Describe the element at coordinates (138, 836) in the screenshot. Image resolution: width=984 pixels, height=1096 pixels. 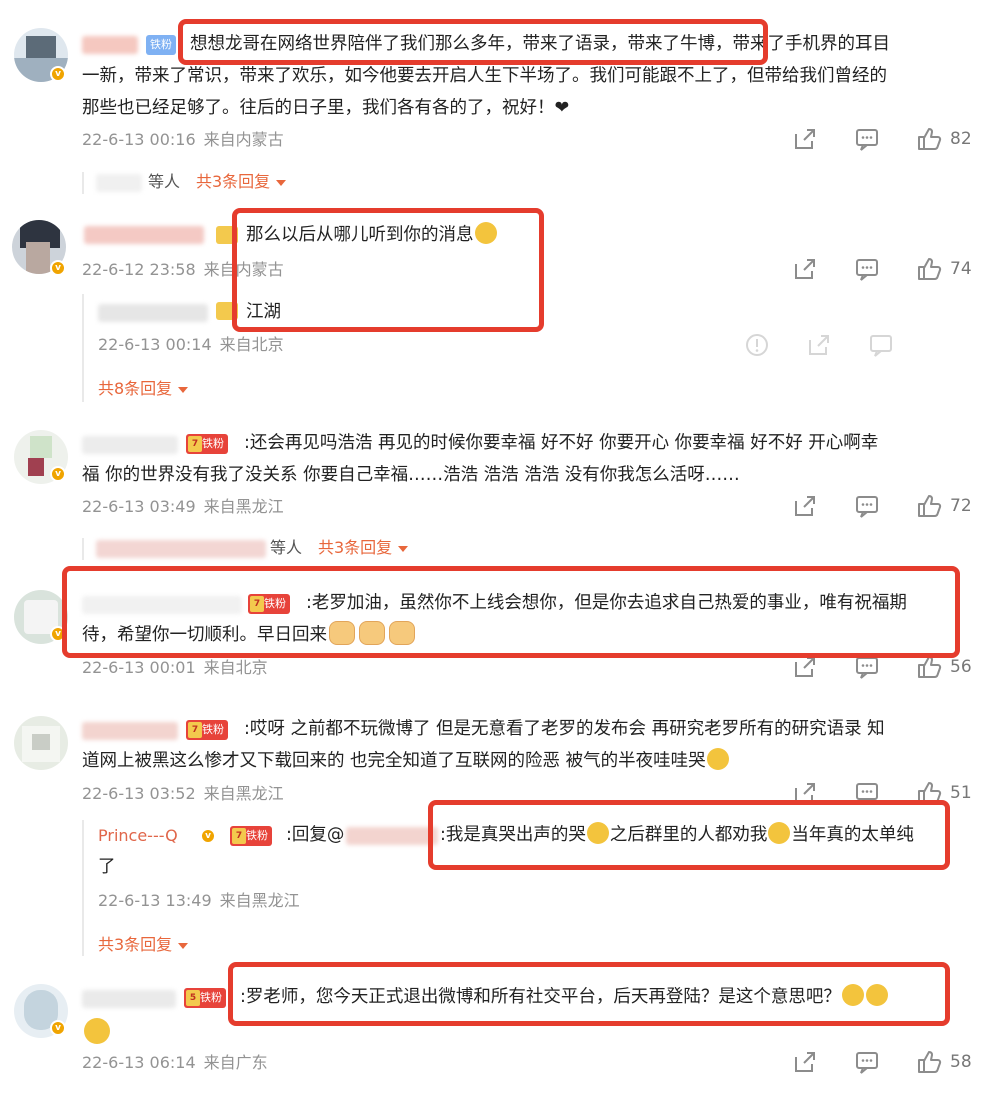
I see `reply-author-link: Prince---Q` at that location.